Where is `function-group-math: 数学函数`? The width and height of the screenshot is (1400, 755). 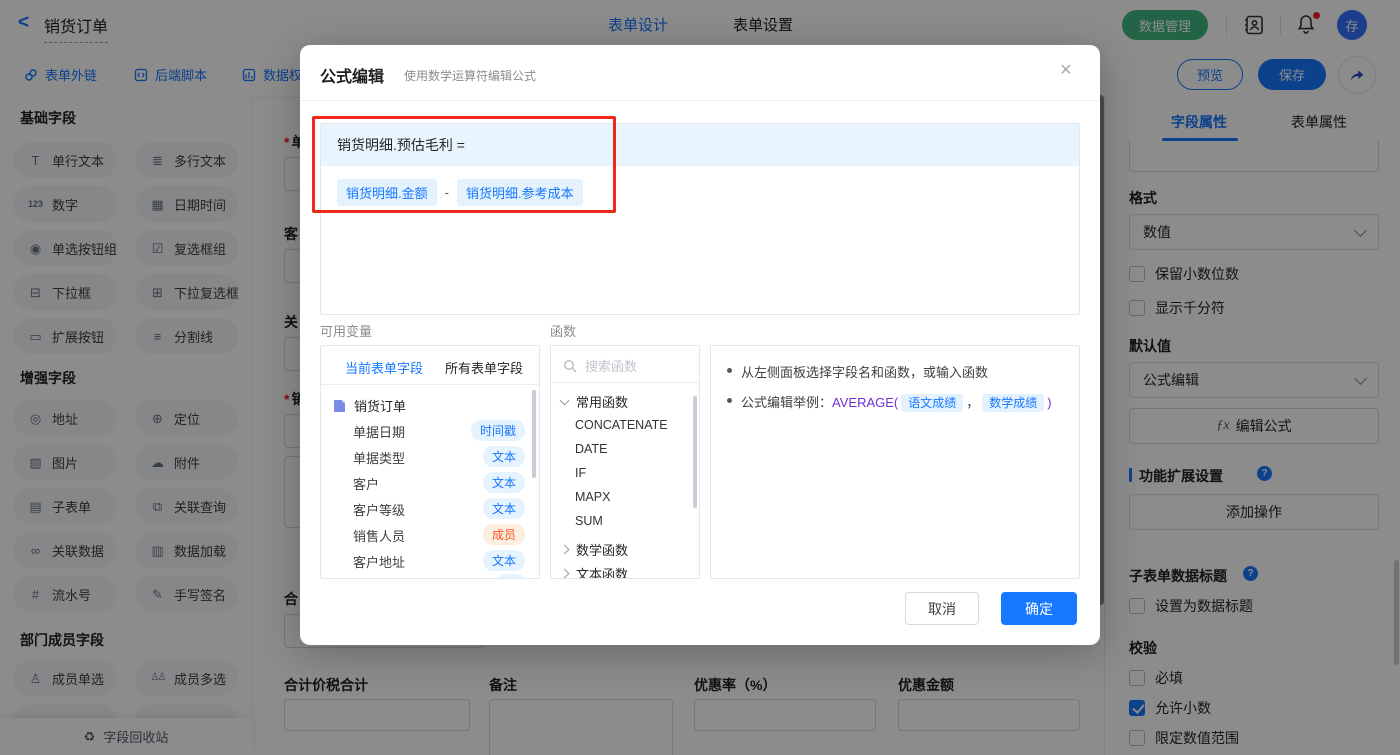 function-group-math: 数学函数 is located at coordinates (593, 549).